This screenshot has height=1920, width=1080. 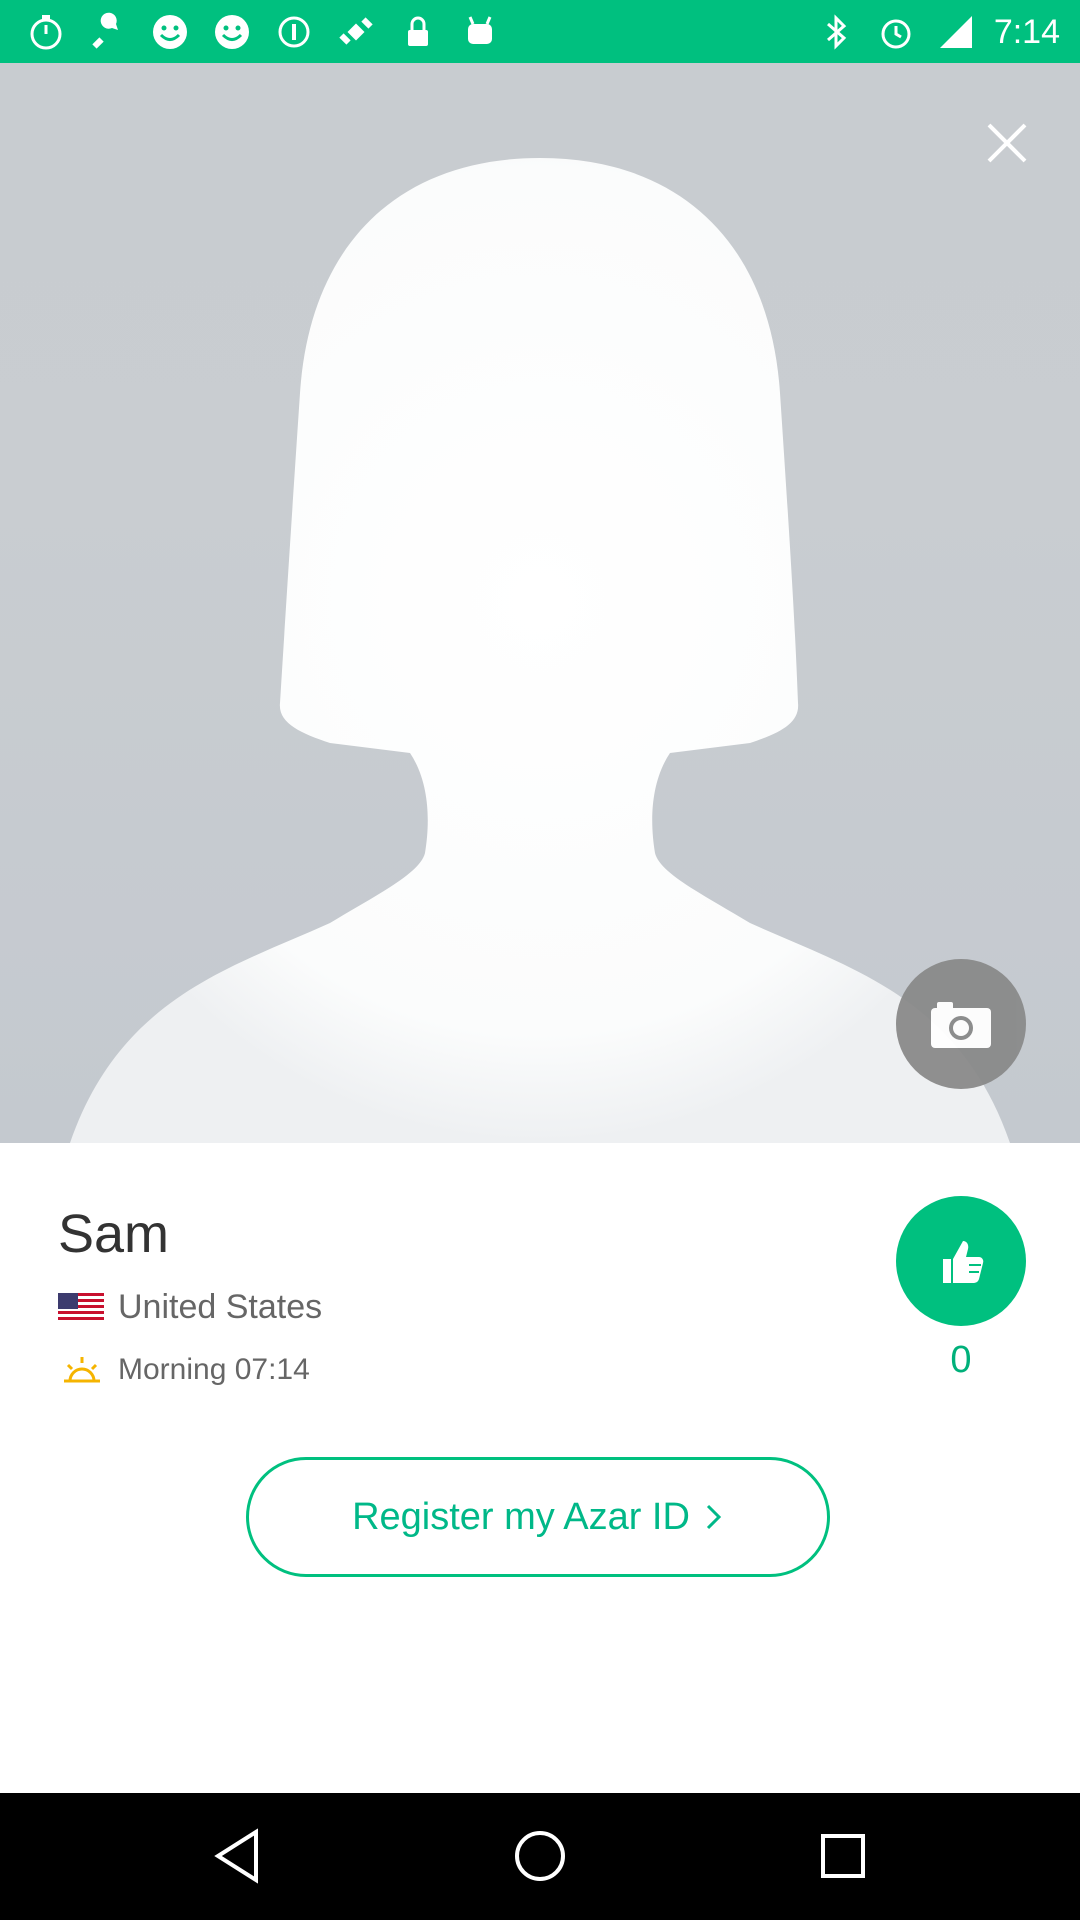 I want to click on recents-button, so click(x=843, y=1856).